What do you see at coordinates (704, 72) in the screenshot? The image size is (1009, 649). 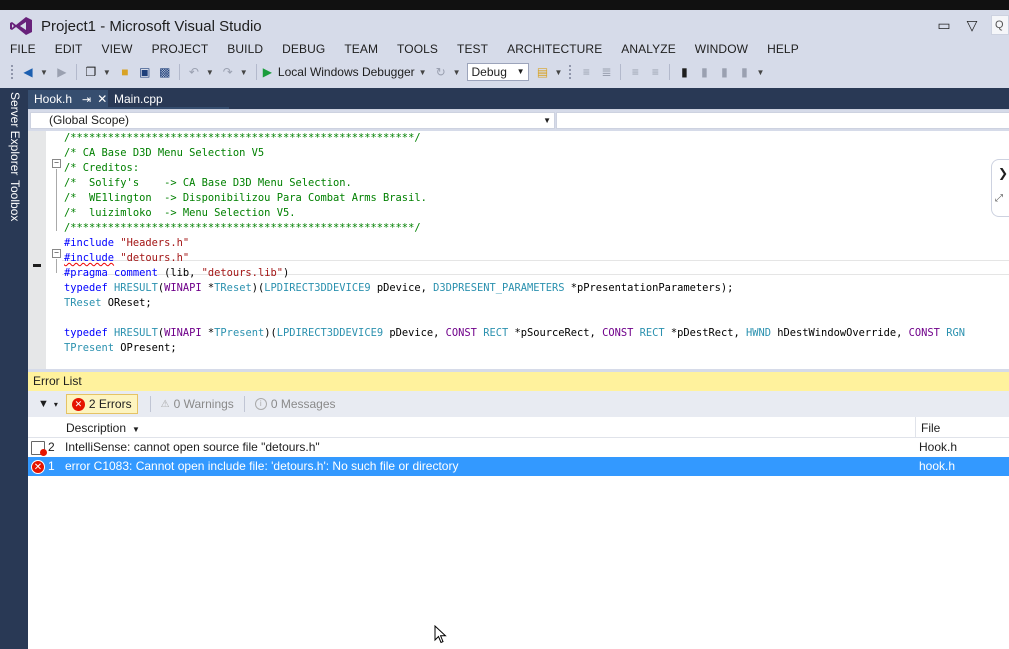 I see `previous-bookmark-icon: ▮` at bounding box center [704, 72].